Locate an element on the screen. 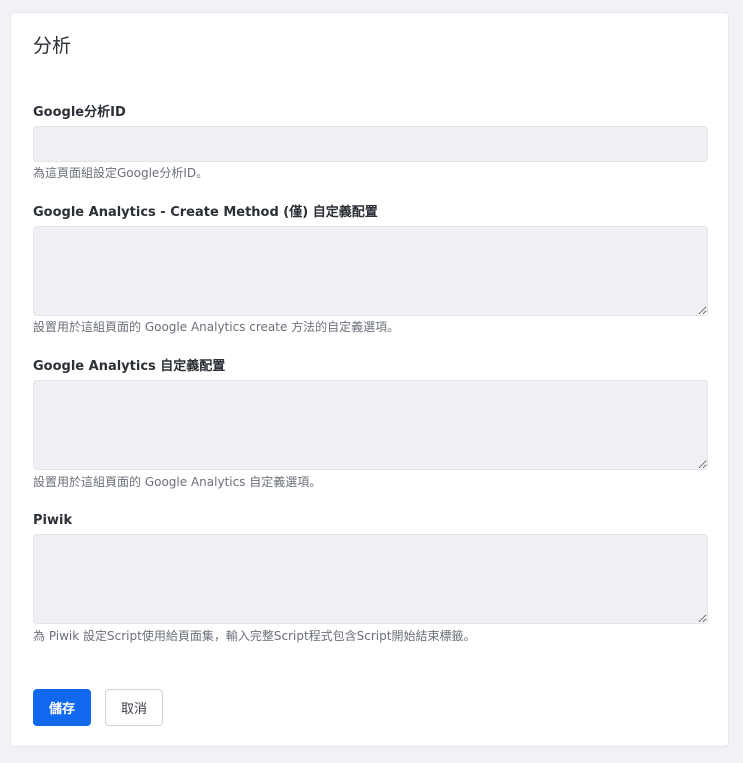 This screenshot has width=743, height=763. ga-id-help: 為這頁面組設定Google分析ID。 is located at coordinates (121, 173).